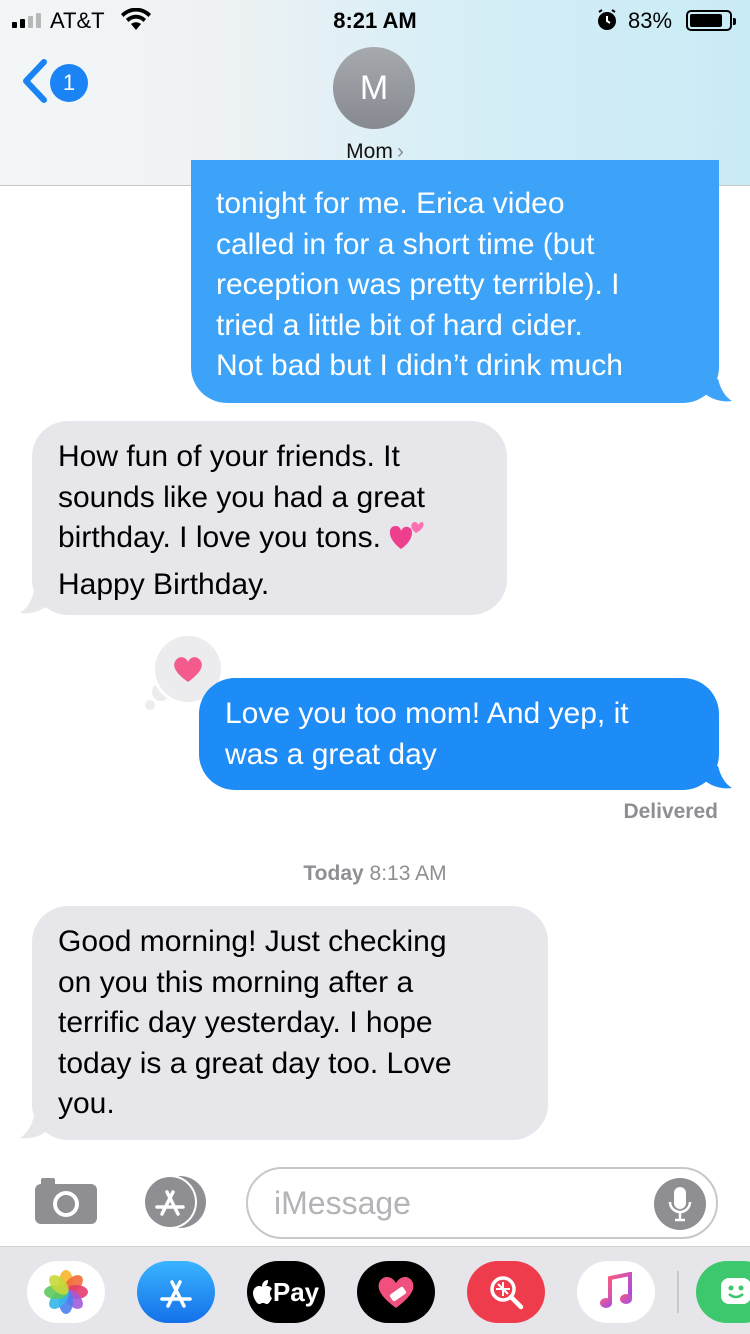  Describe the element at coordinates (296, 1291) in the screenshot. I see `apple-pay-label: Pay` at that location.